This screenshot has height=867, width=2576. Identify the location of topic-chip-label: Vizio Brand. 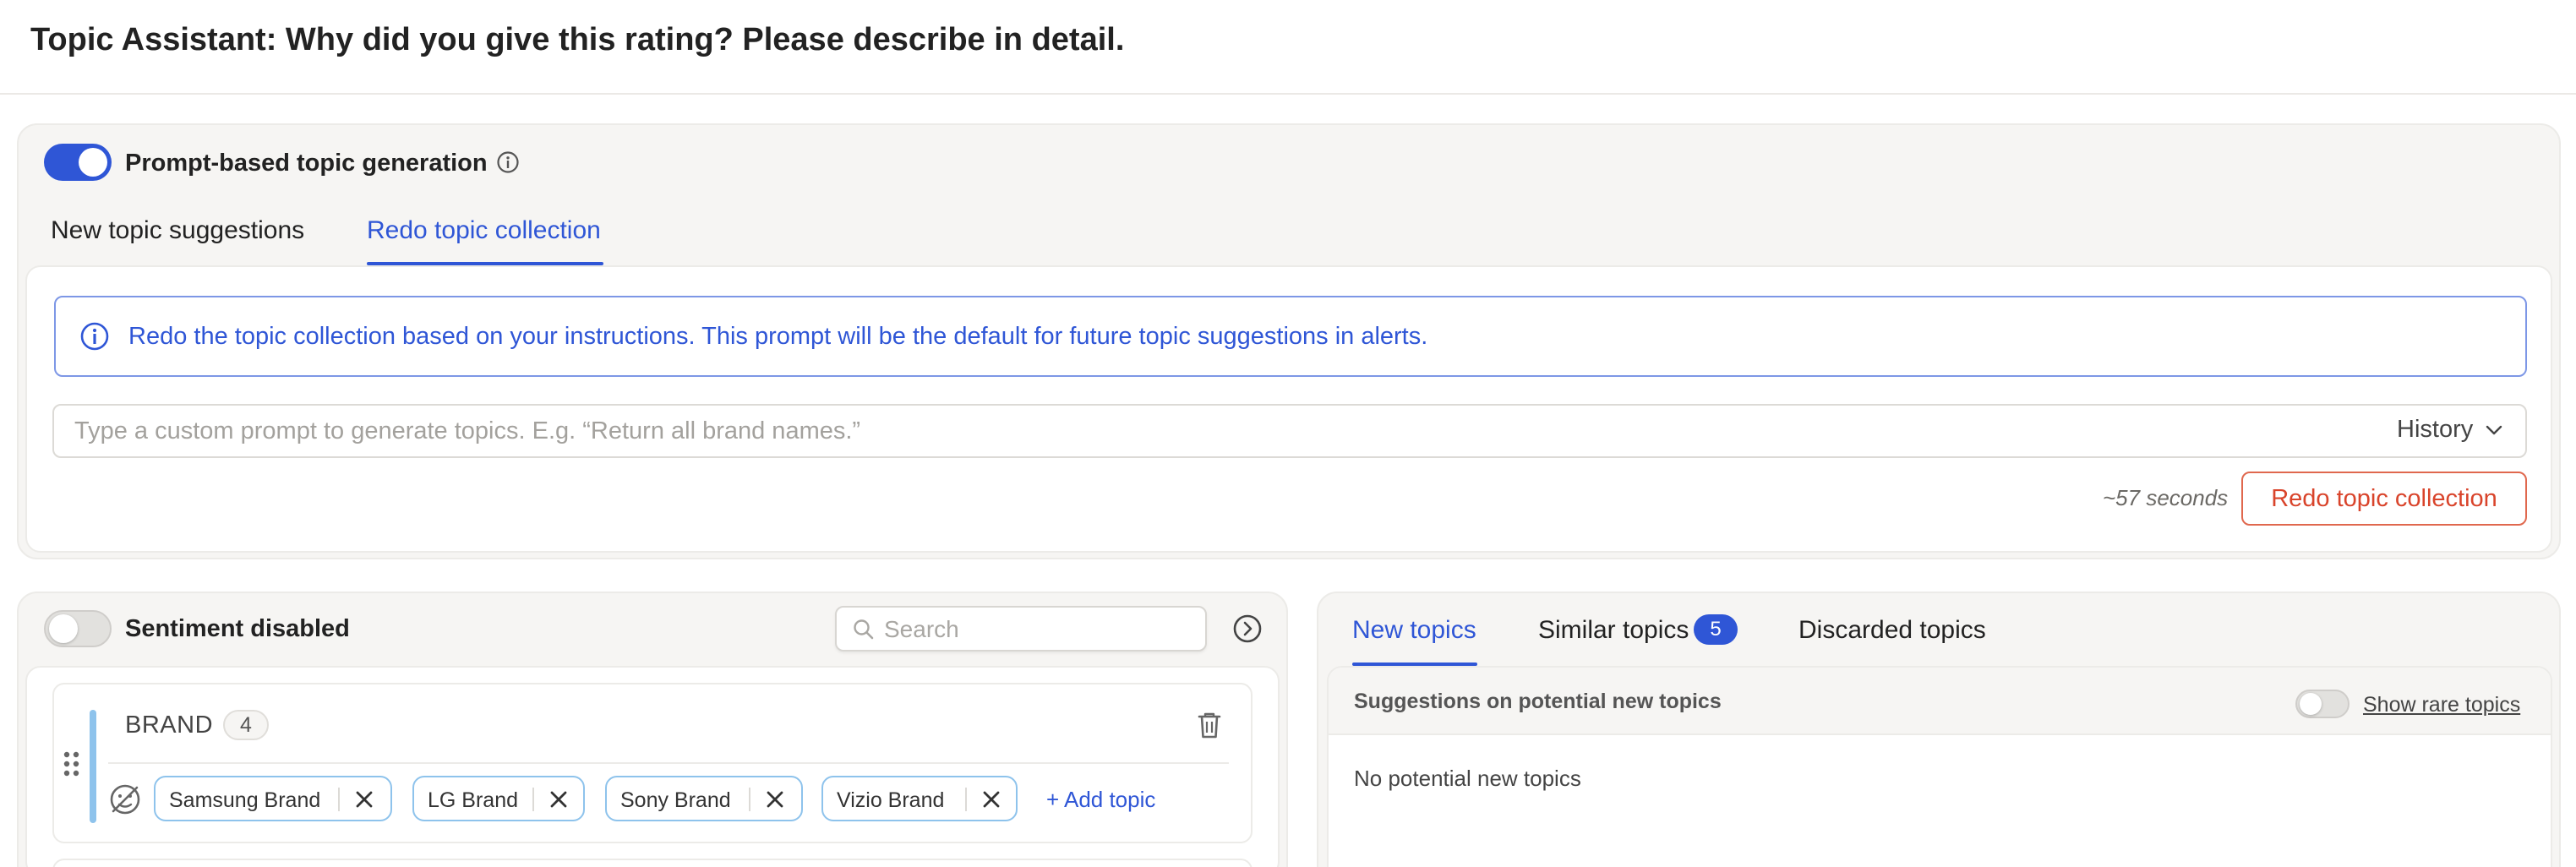
(891, 800).